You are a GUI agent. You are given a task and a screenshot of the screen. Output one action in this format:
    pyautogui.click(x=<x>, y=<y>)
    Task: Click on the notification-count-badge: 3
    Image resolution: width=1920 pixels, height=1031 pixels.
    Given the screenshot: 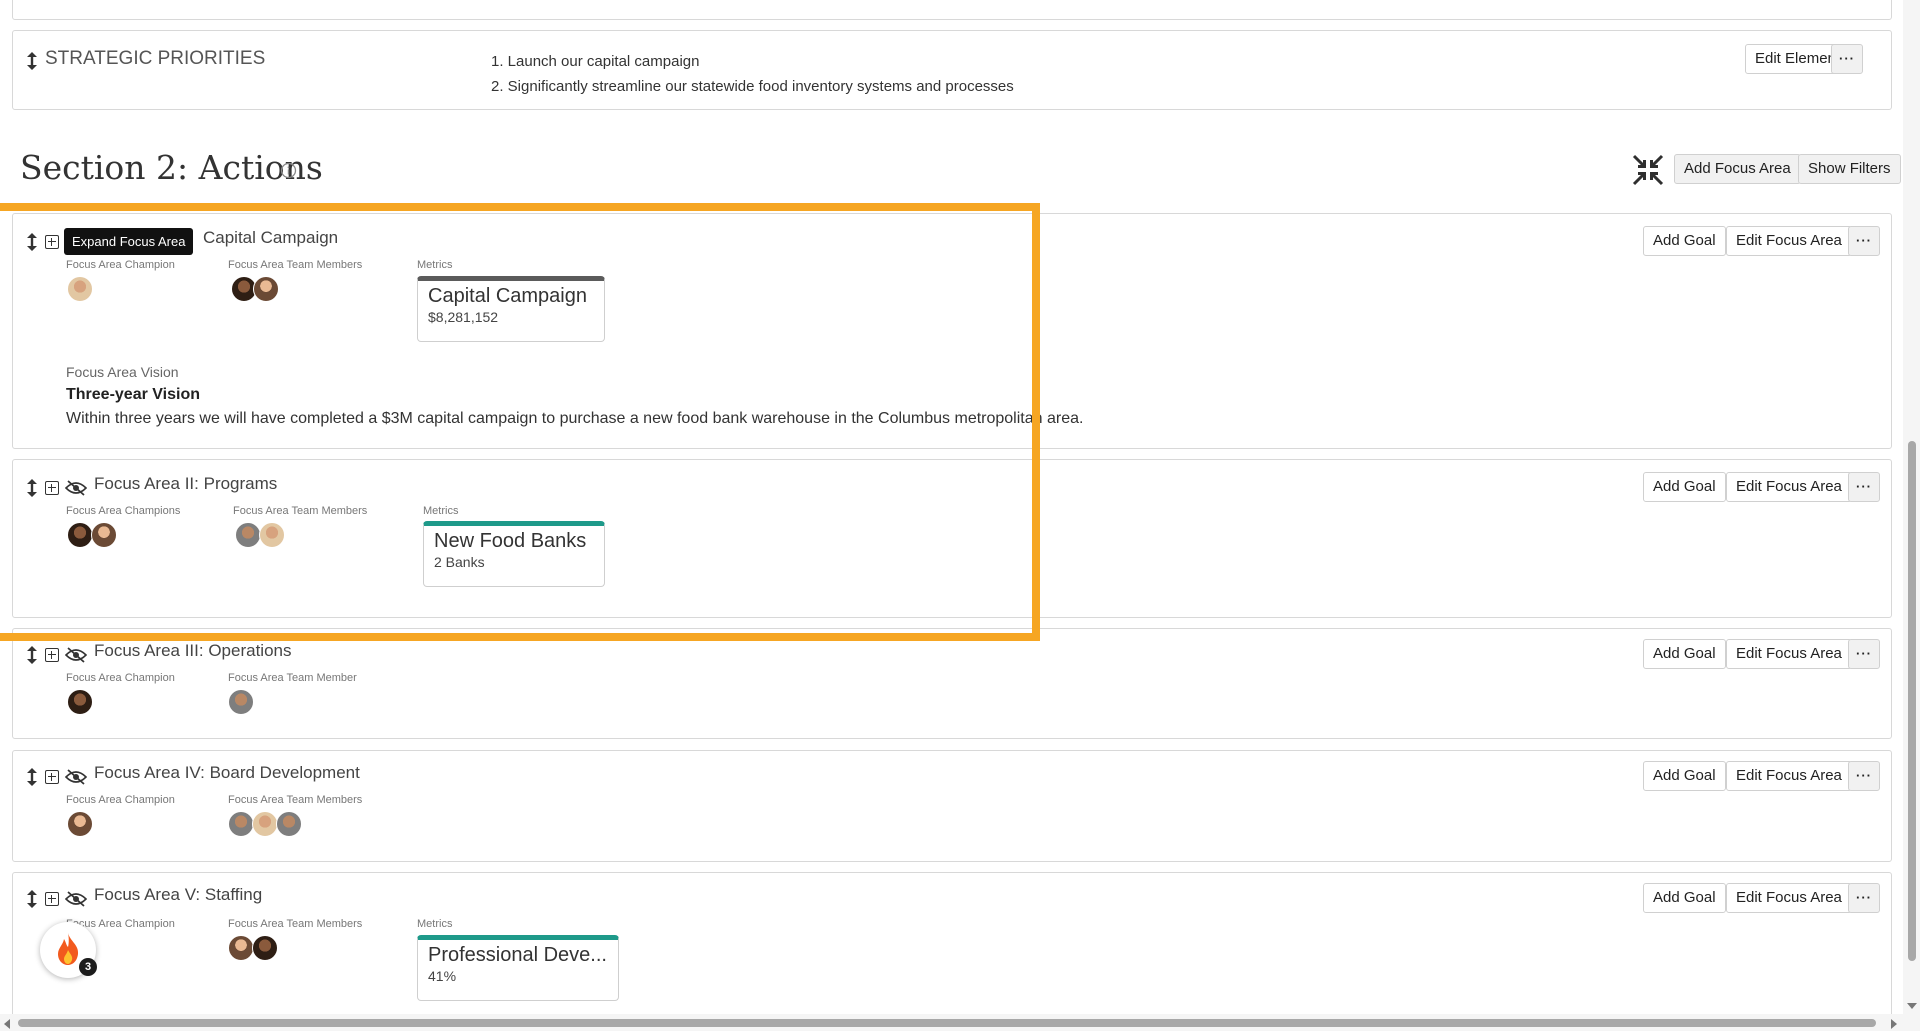 What is the action you would take?
    pyautogui.click(x=88, y=967)
    